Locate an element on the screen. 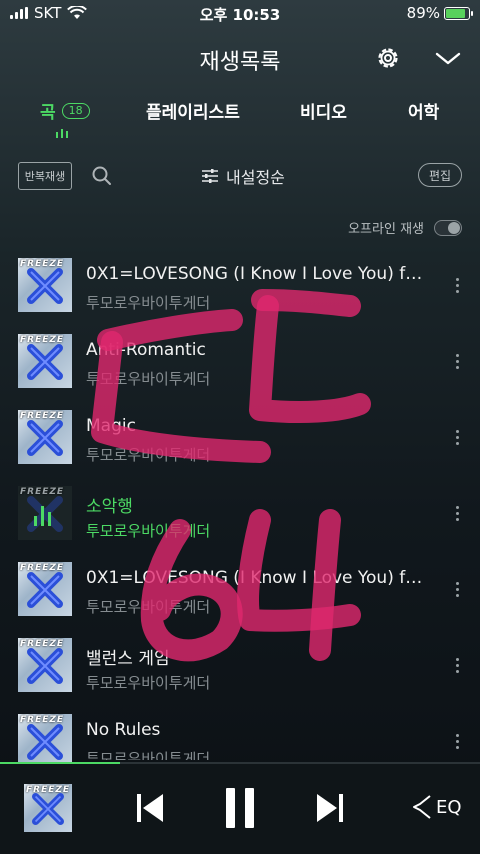  sort-dropdown: 내설정순 is located at coordinates (242, 176).